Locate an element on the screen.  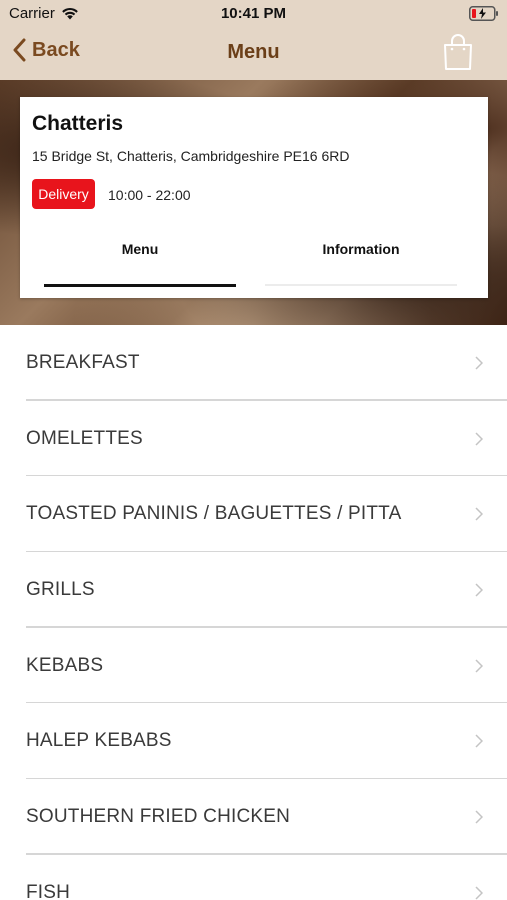
menu-category-label: TOASTED PANINIS / BAGUETTES / PITTA is located at coordinates (214, 514).